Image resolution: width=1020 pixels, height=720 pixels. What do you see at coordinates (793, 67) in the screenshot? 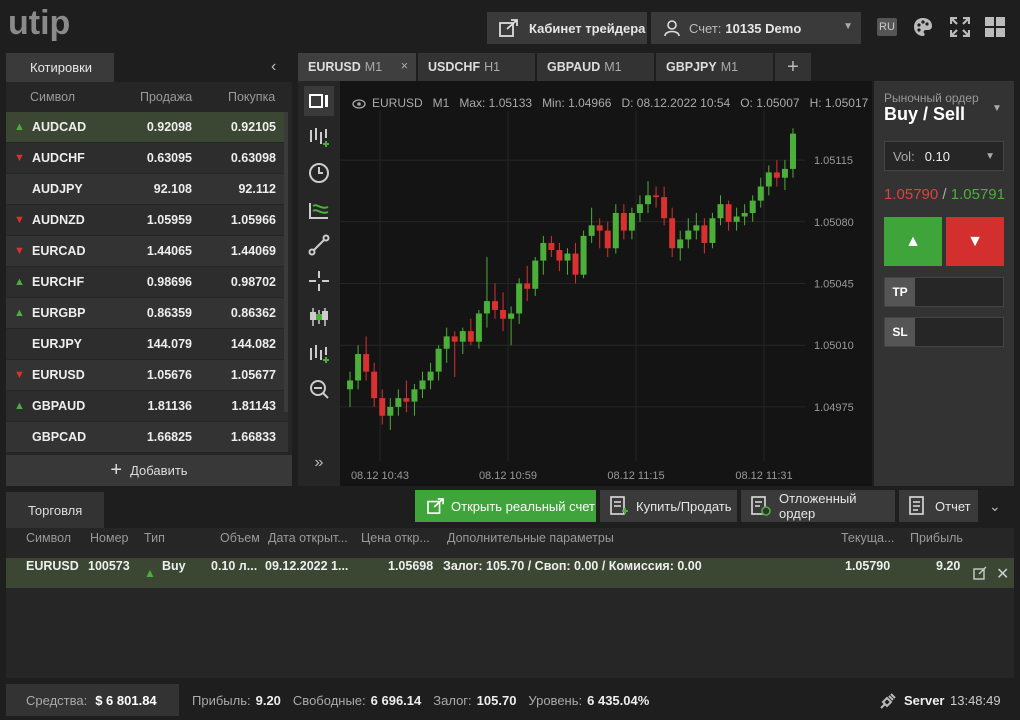
I see `add-chart-tab-button: +` at bounding box center [793, 67].